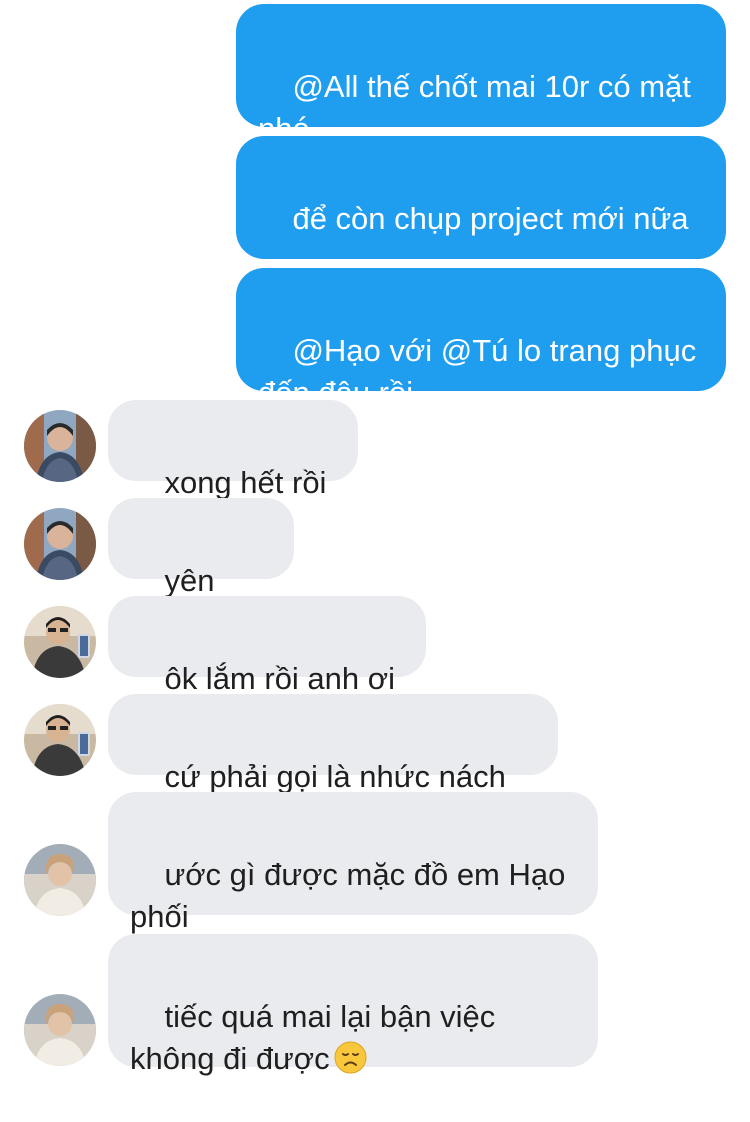  What do you see at coordinates (317, 1037) in the screenshot?
I see `message-text: tiếc quá mai lại bận việc không đi được` at bounding box center [317, 1037].